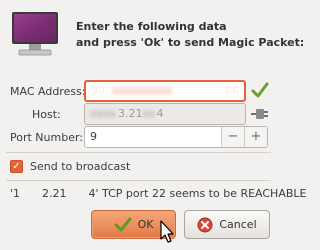 Image resolution: width=320 pixels, height=250 pixels. Describe the element at coordinates (142, 90) in the screenshot. I see `mac-address-redacted: xxxxxxxx` at that location.